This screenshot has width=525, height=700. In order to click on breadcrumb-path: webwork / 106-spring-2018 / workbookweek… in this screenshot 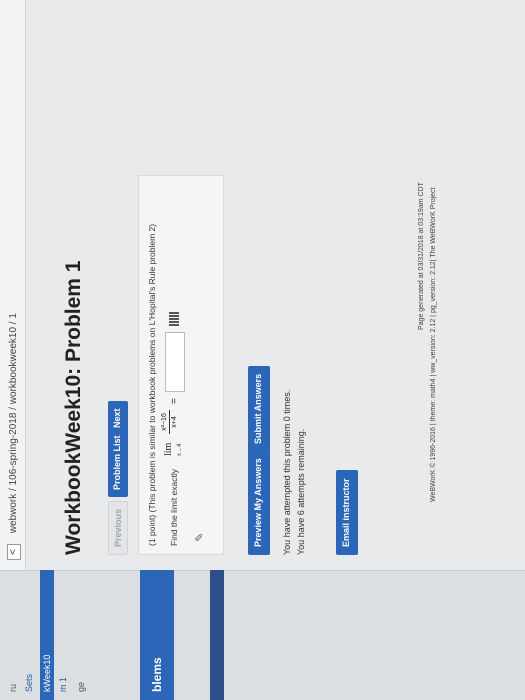, I will do `click(13, 423)`.